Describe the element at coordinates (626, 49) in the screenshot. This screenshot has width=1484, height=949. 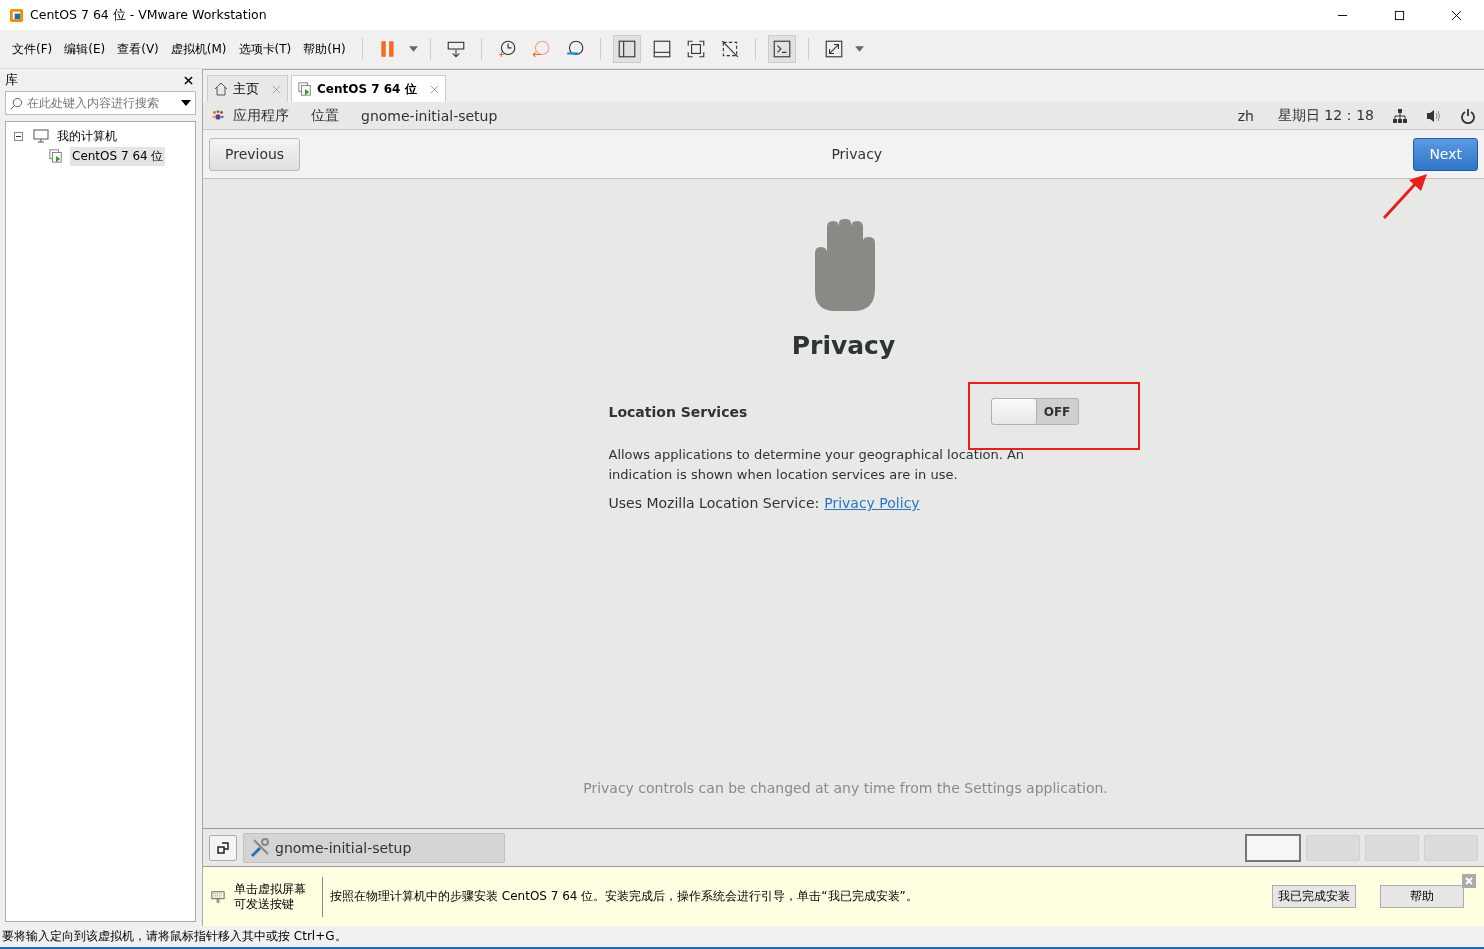
I see `sidebar-view-icon` at that location.